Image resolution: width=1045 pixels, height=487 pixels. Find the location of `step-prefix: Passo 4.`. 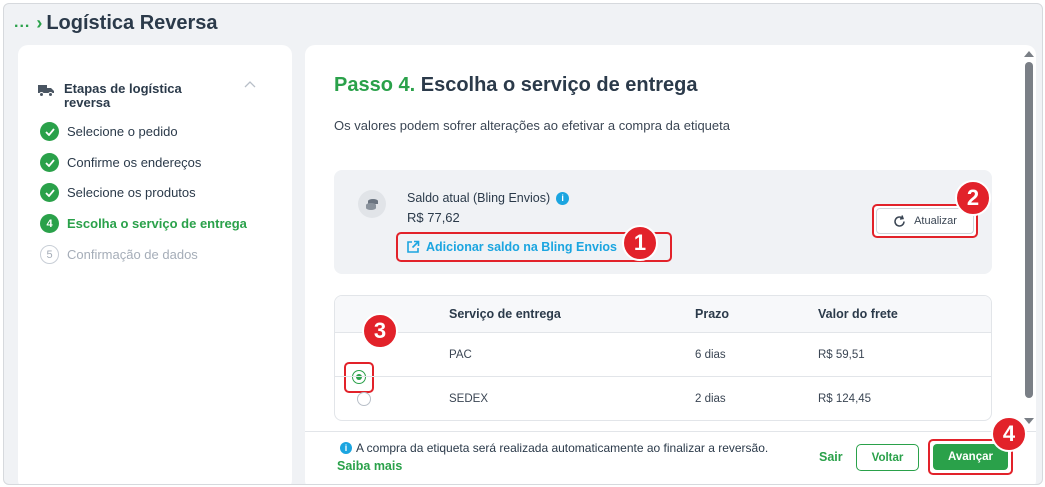

step-prefix: Passo 4. is located at coordinates (375, 85).